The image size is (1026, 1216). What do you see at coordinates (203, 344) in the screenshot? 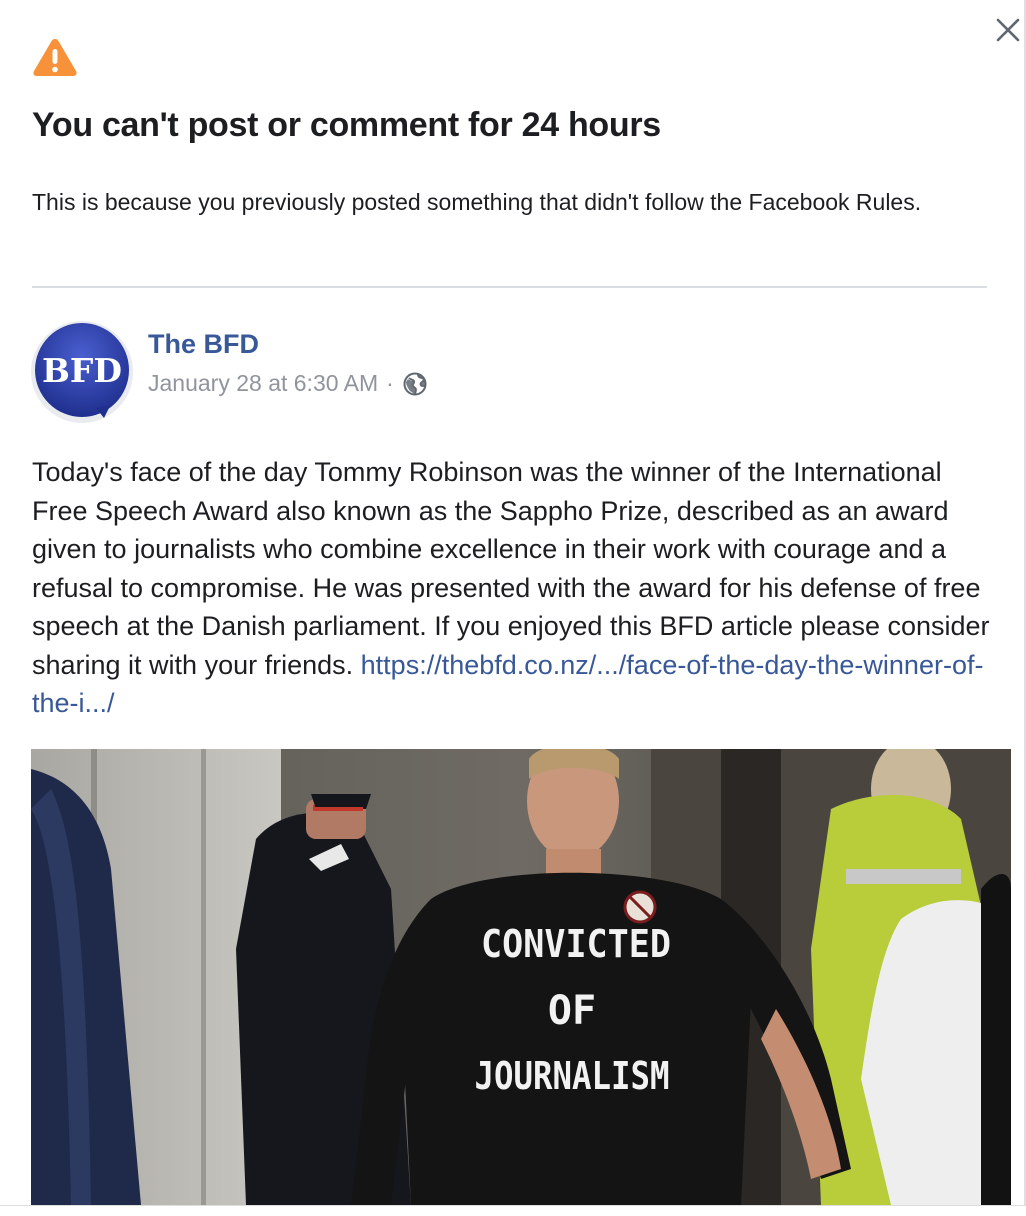
I see `page-name-link: The BFD` at bounding box center [203, 344].